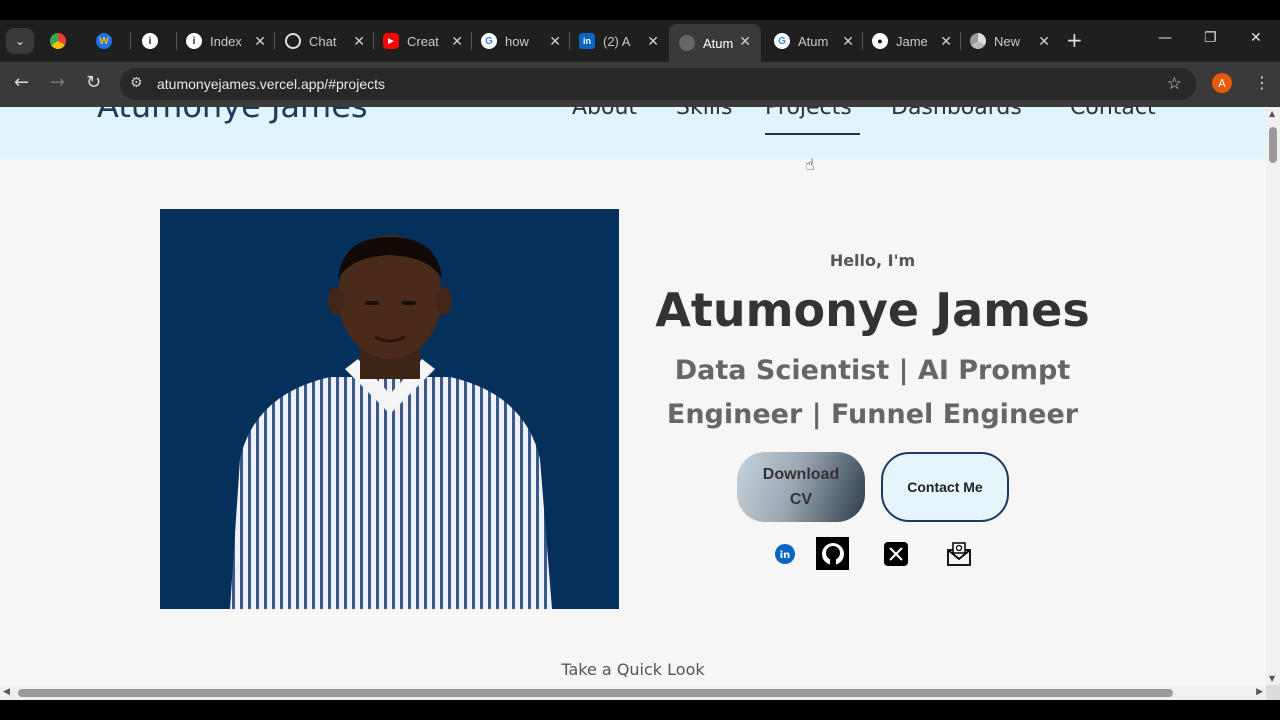 Image resolution: width=1280 pixels, height=720 pixels. I want to click on tab-drive, so click(68, 41).